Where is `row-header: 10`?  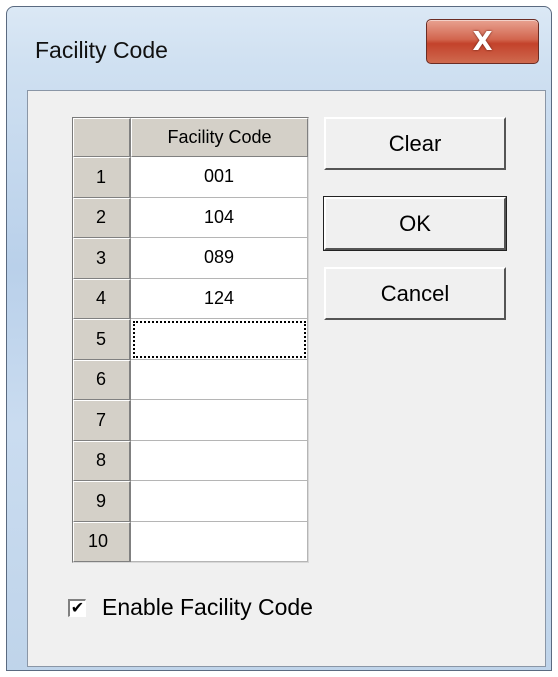
row-header: 10 is located at coordinates (102, 541).